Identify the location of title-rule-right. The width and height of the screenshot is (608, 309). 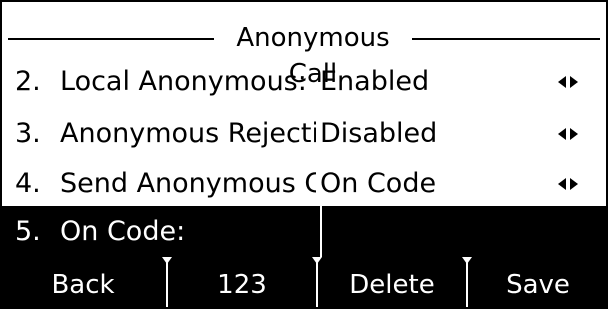
(506, 39).